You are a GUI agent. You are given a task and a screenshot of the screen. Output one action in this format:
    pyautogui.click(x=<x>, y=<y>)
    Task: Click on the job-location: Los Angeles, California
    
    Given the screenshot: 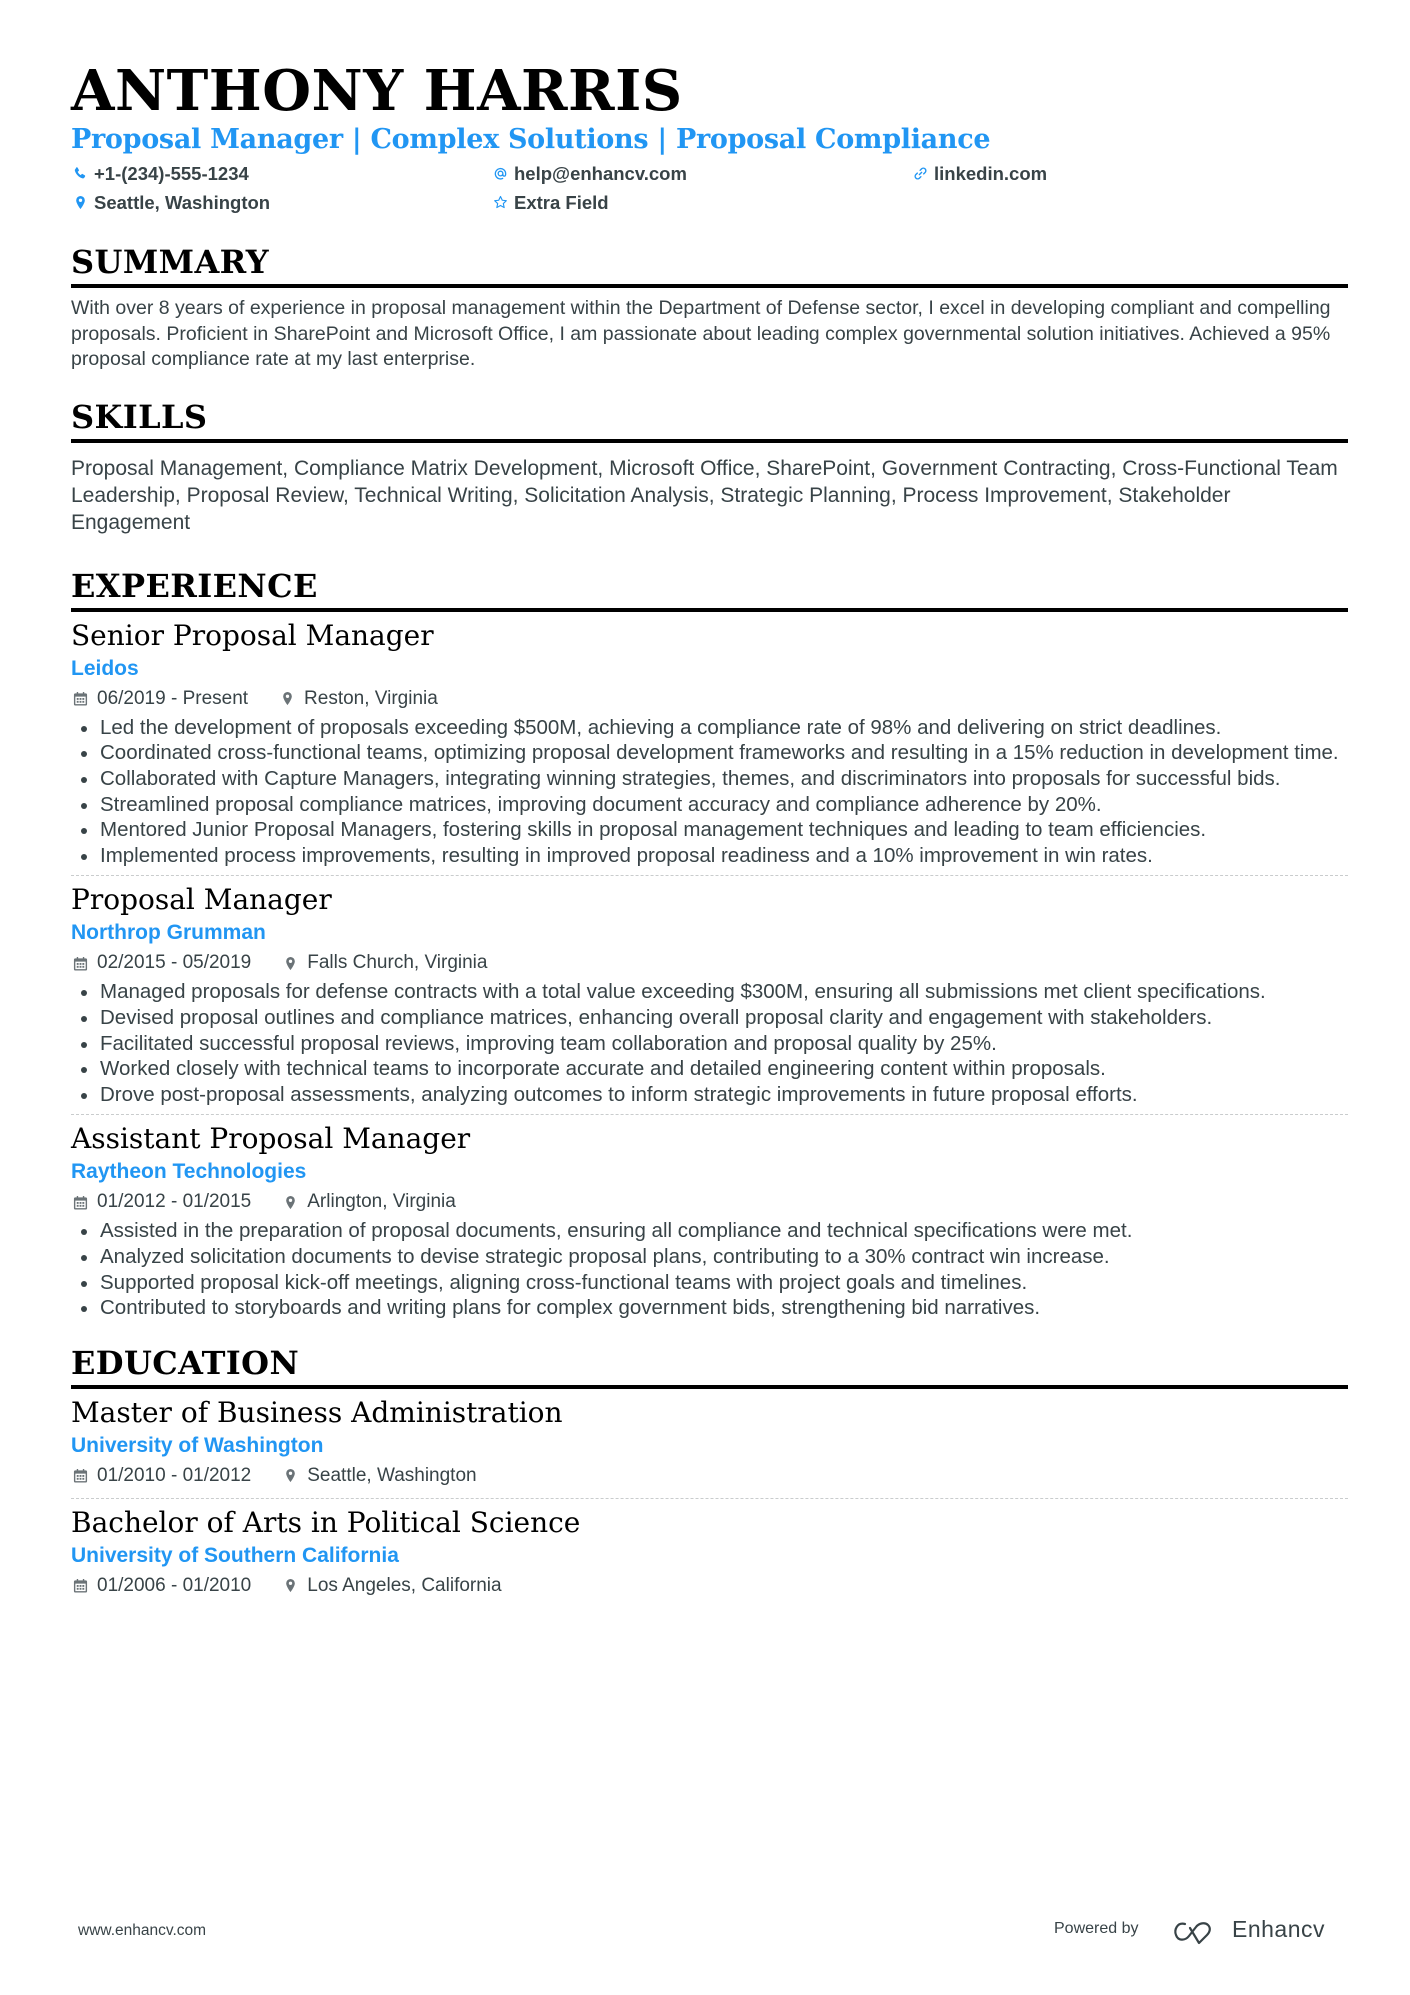 What is the action you would take?
    pyautogui.click(x=391, y=1586)
    